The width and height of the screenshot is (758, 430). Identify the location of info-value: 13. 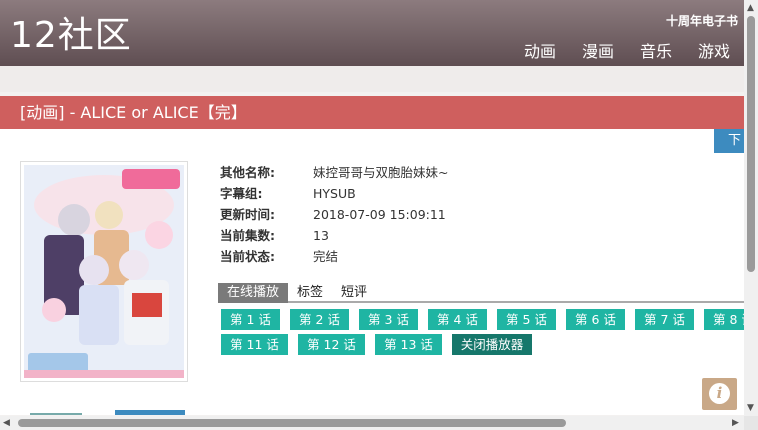
(321, 235).